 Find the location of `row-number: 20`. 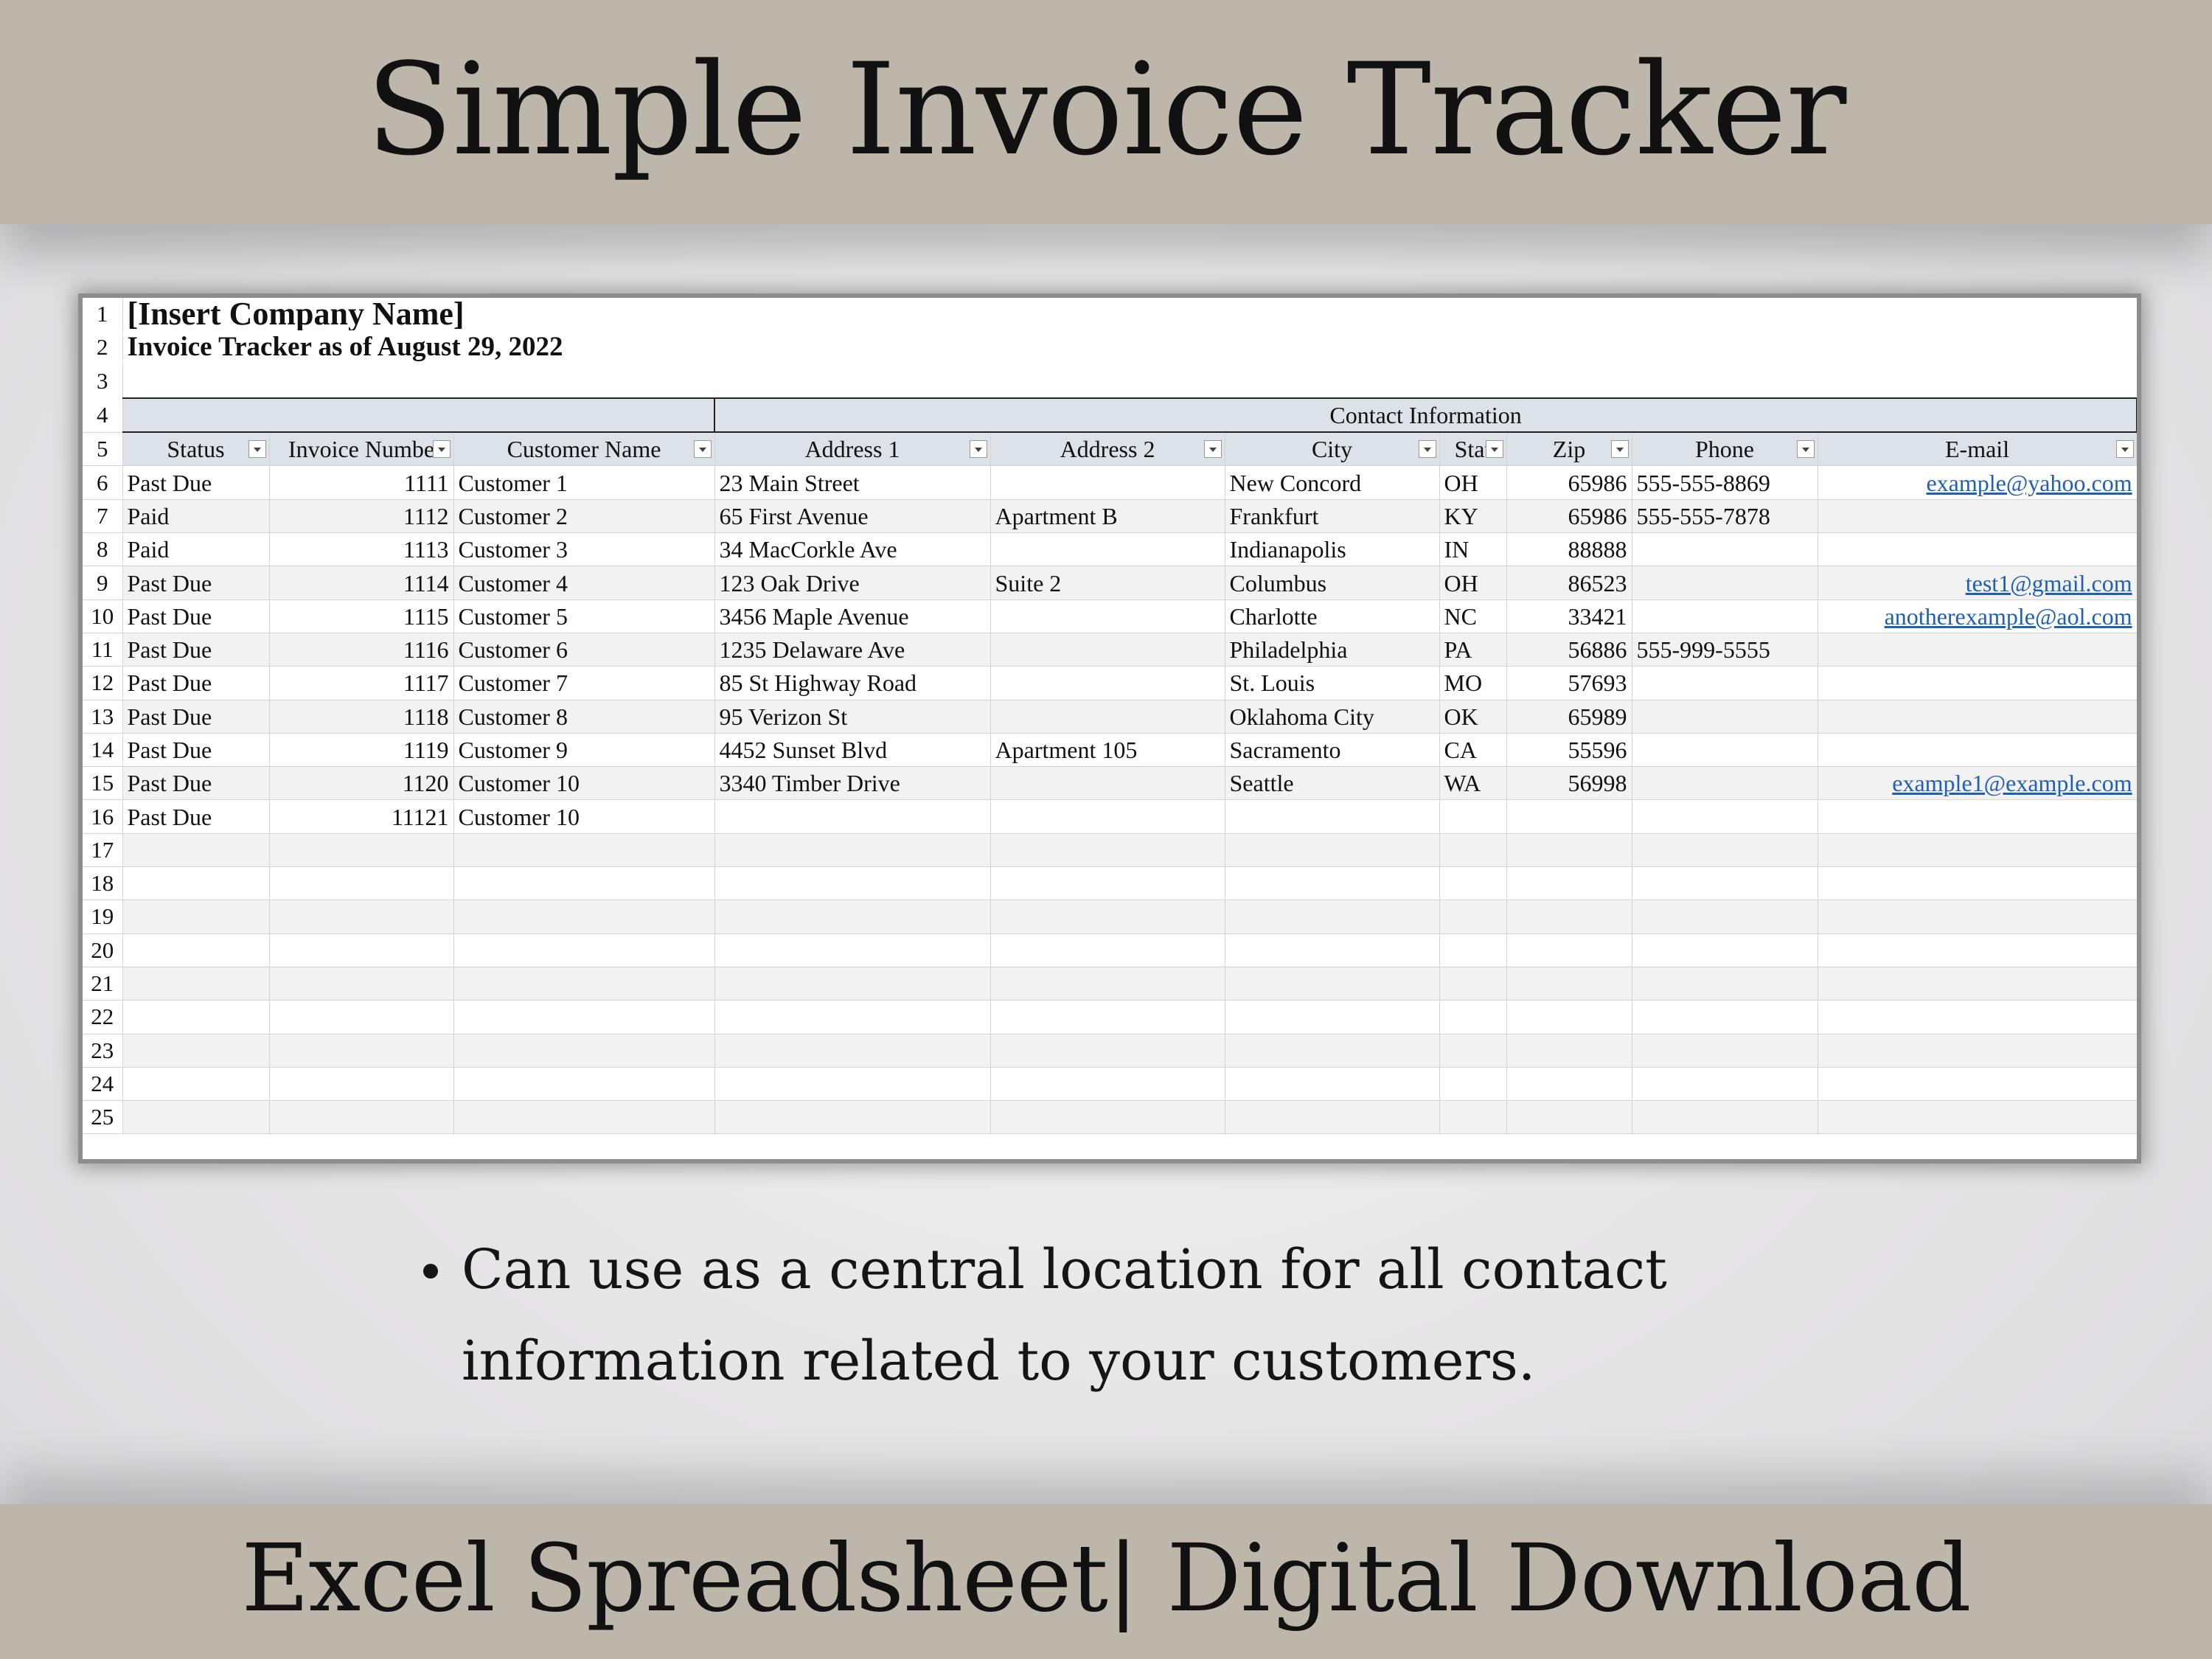

row-number: 20 is located at coordinates (103, 950).